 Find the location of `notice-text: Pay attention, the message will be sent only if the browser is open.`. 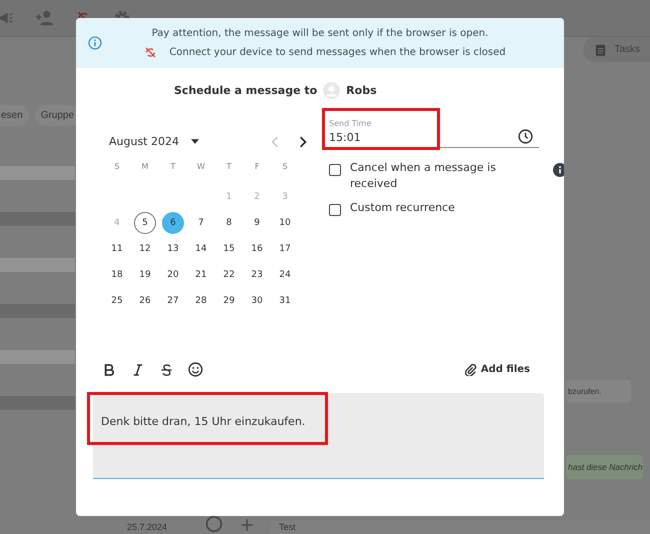

notice-text: Pay attention, the message will be sent only if the browser is open. is located at coordinates (320, 33).